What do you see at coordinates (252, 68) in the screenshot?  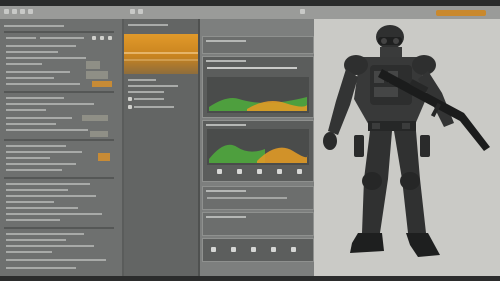 I see `histogram-caption` at bounding box center [252, 68].